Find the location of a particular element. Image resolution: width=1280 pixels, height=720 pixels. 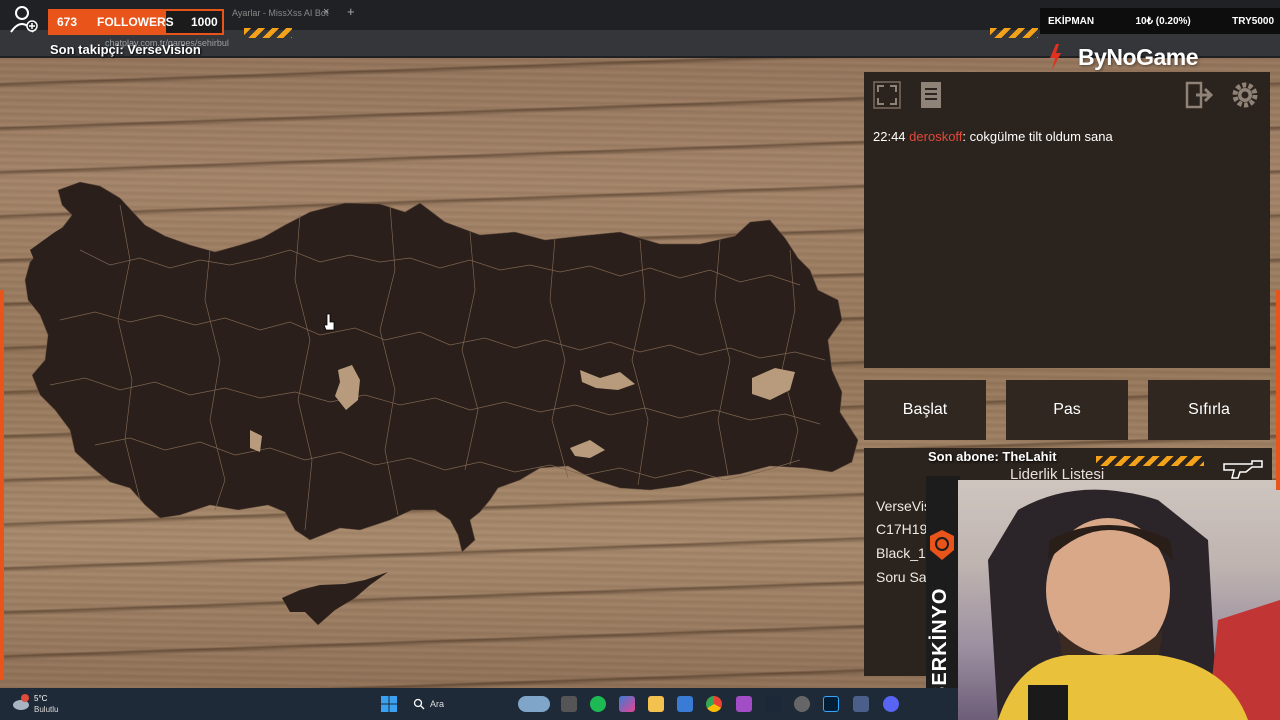

equipment-target: TRY5000 is located at coordinates (1253, 21).